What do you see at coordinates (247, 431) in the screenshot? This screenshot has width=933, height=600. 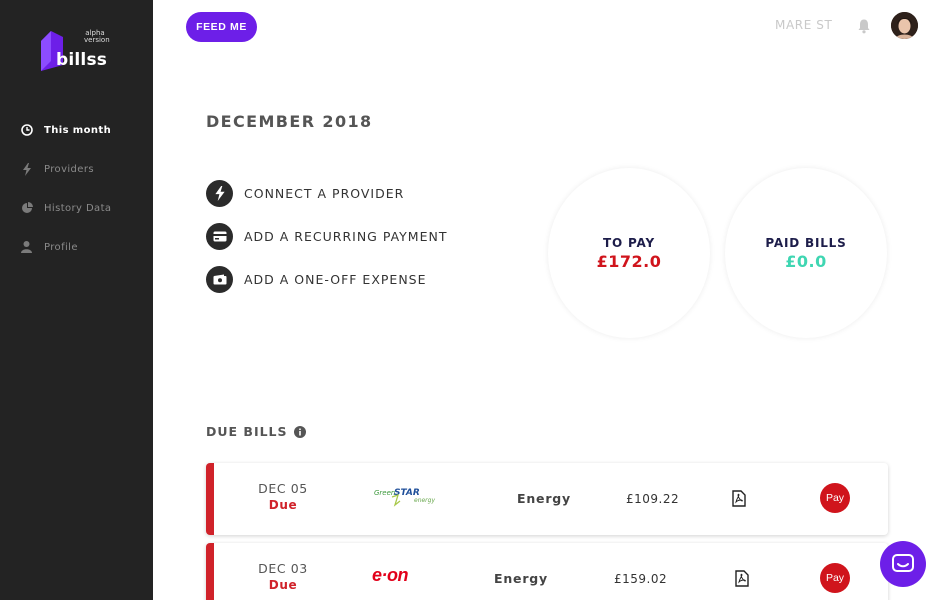 I see `due-bills-title: DUE BILLS` at bounding box center [247, 431].